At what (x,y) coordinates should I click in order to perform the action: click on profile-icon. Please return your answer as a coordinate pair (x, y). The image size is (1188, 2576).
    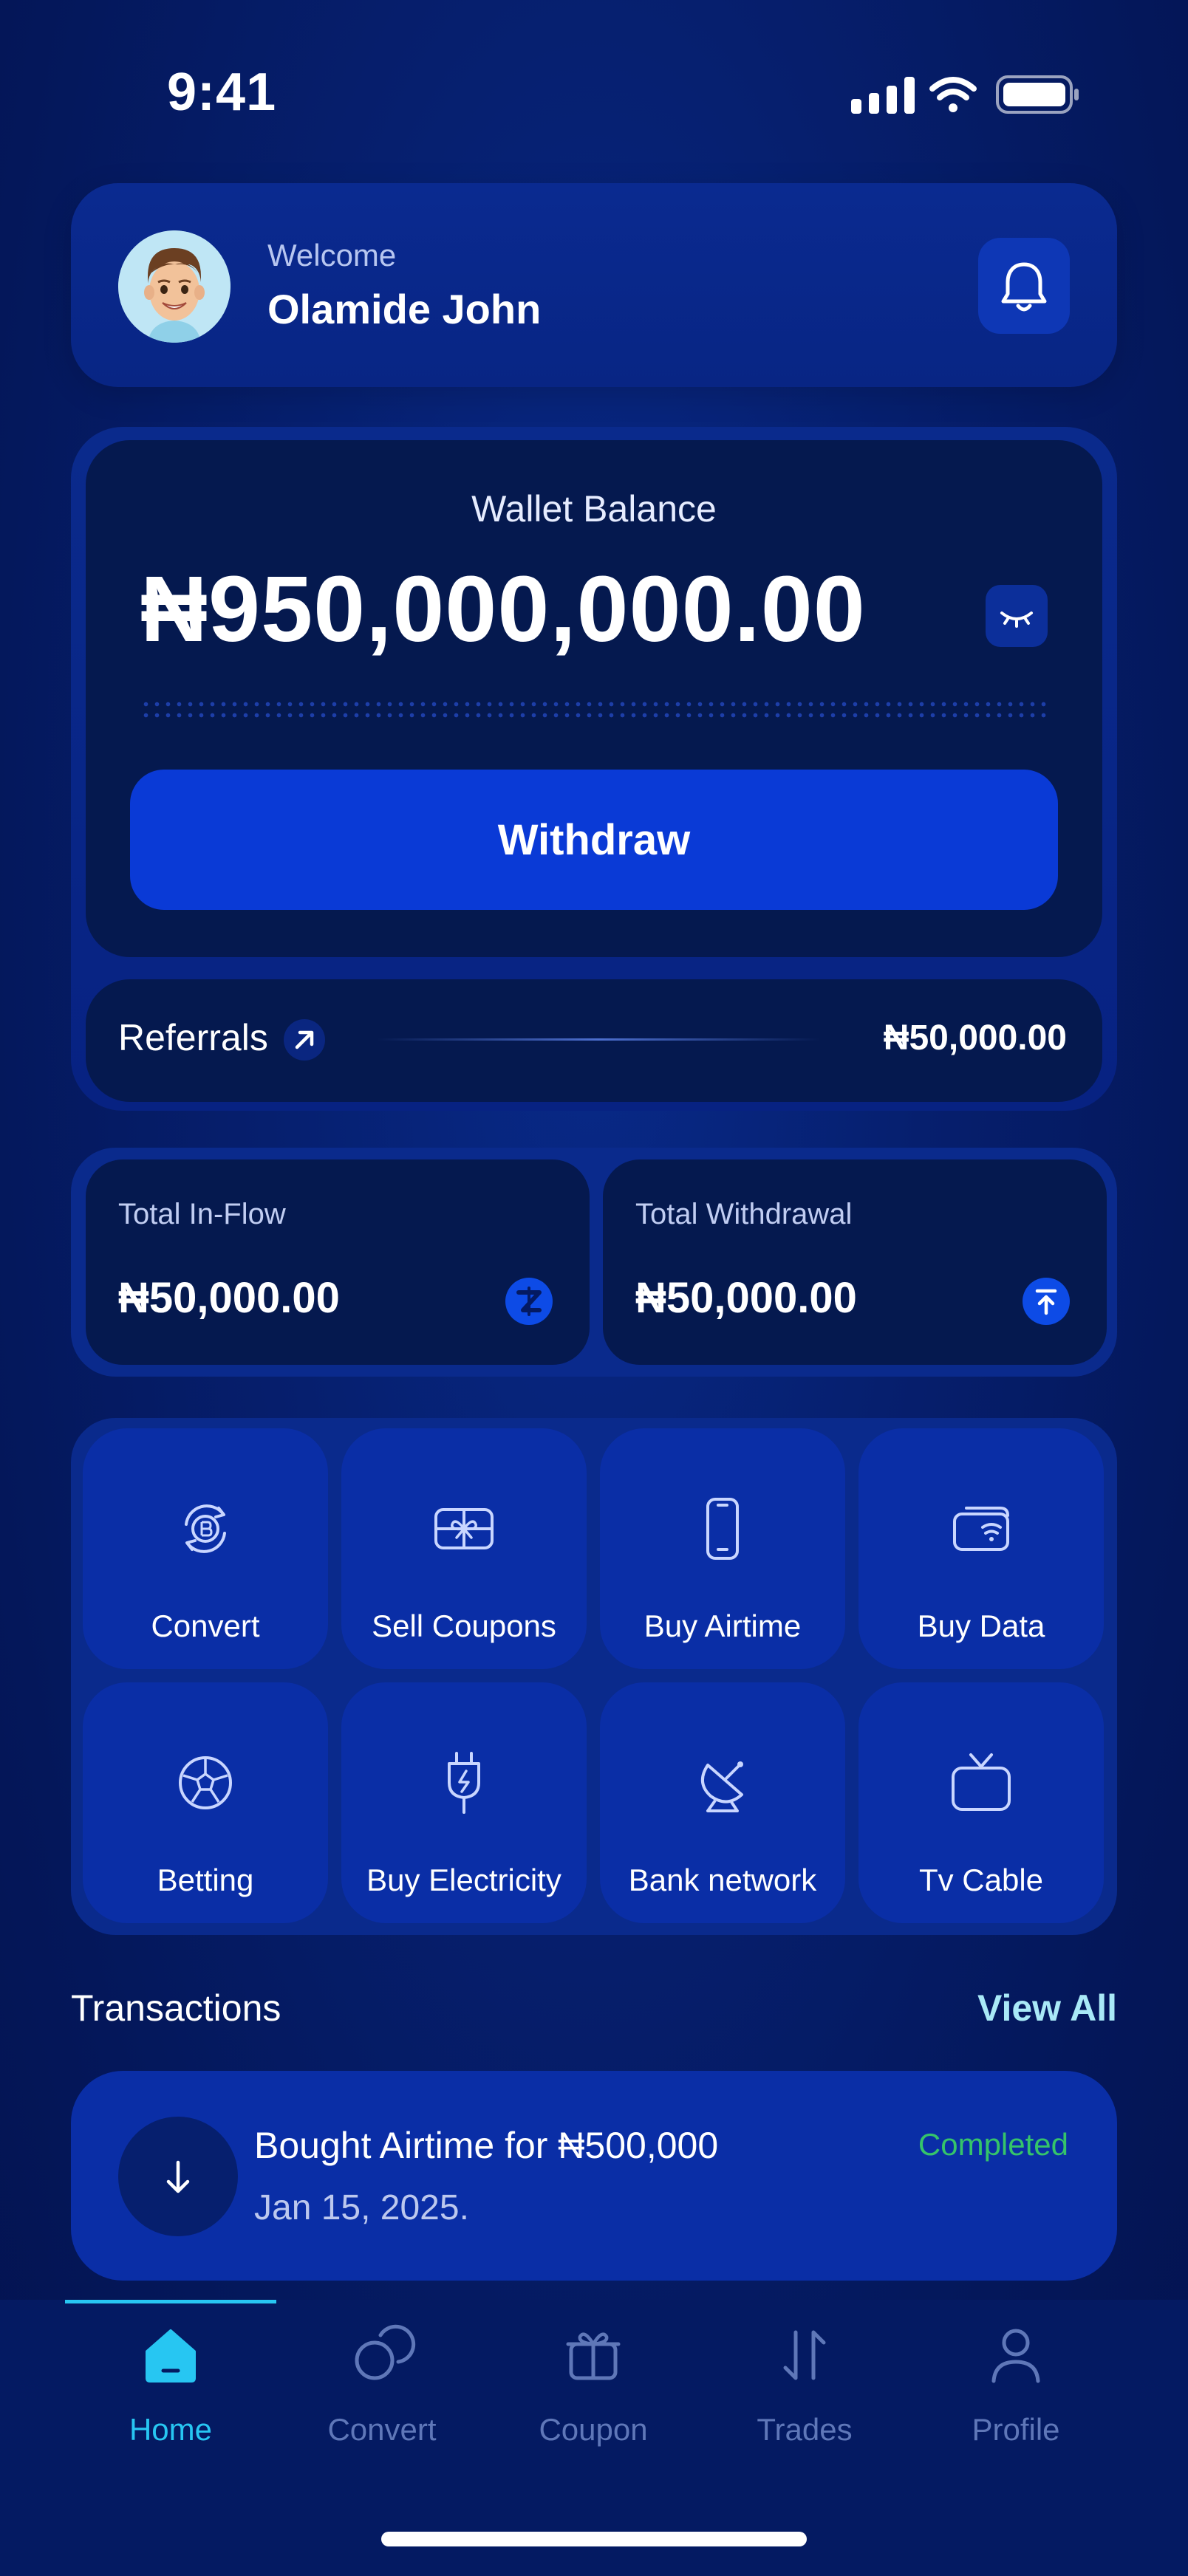
    Looking at the image, I should click on (1015, 2356).